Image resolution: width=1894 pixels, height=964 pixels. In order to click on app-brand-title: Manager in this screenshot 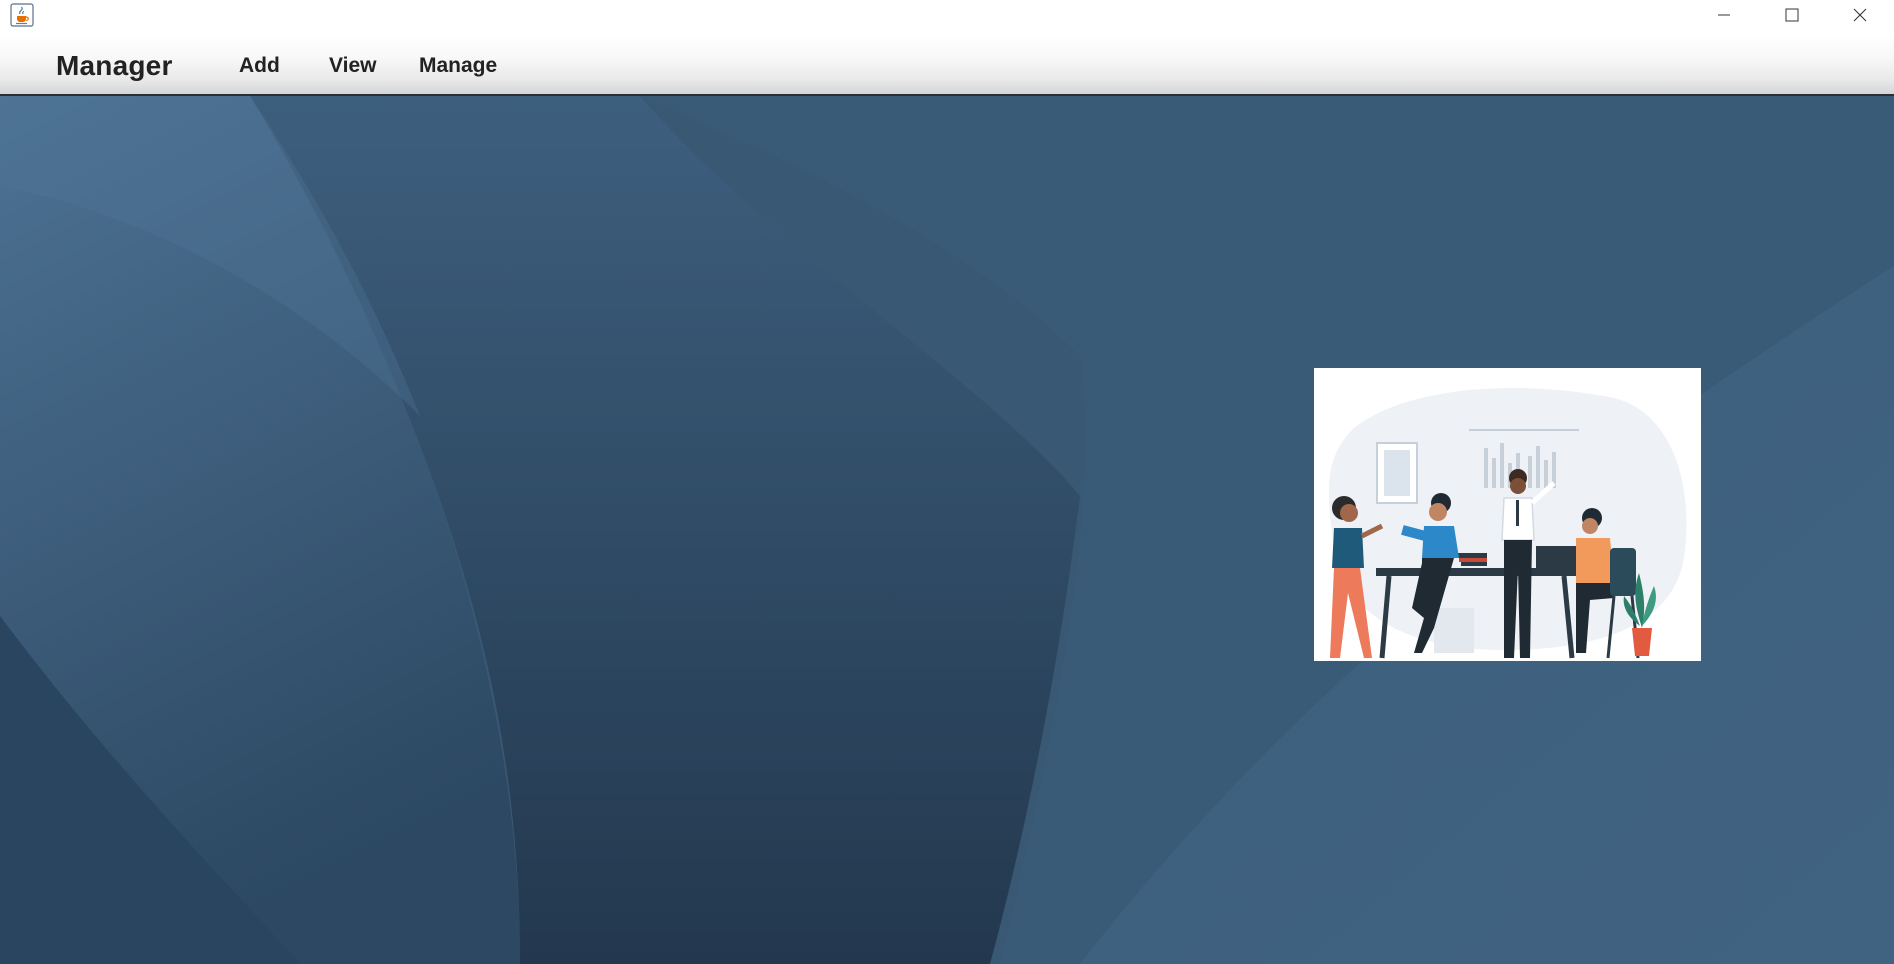, I will do `click(114, 65)`.